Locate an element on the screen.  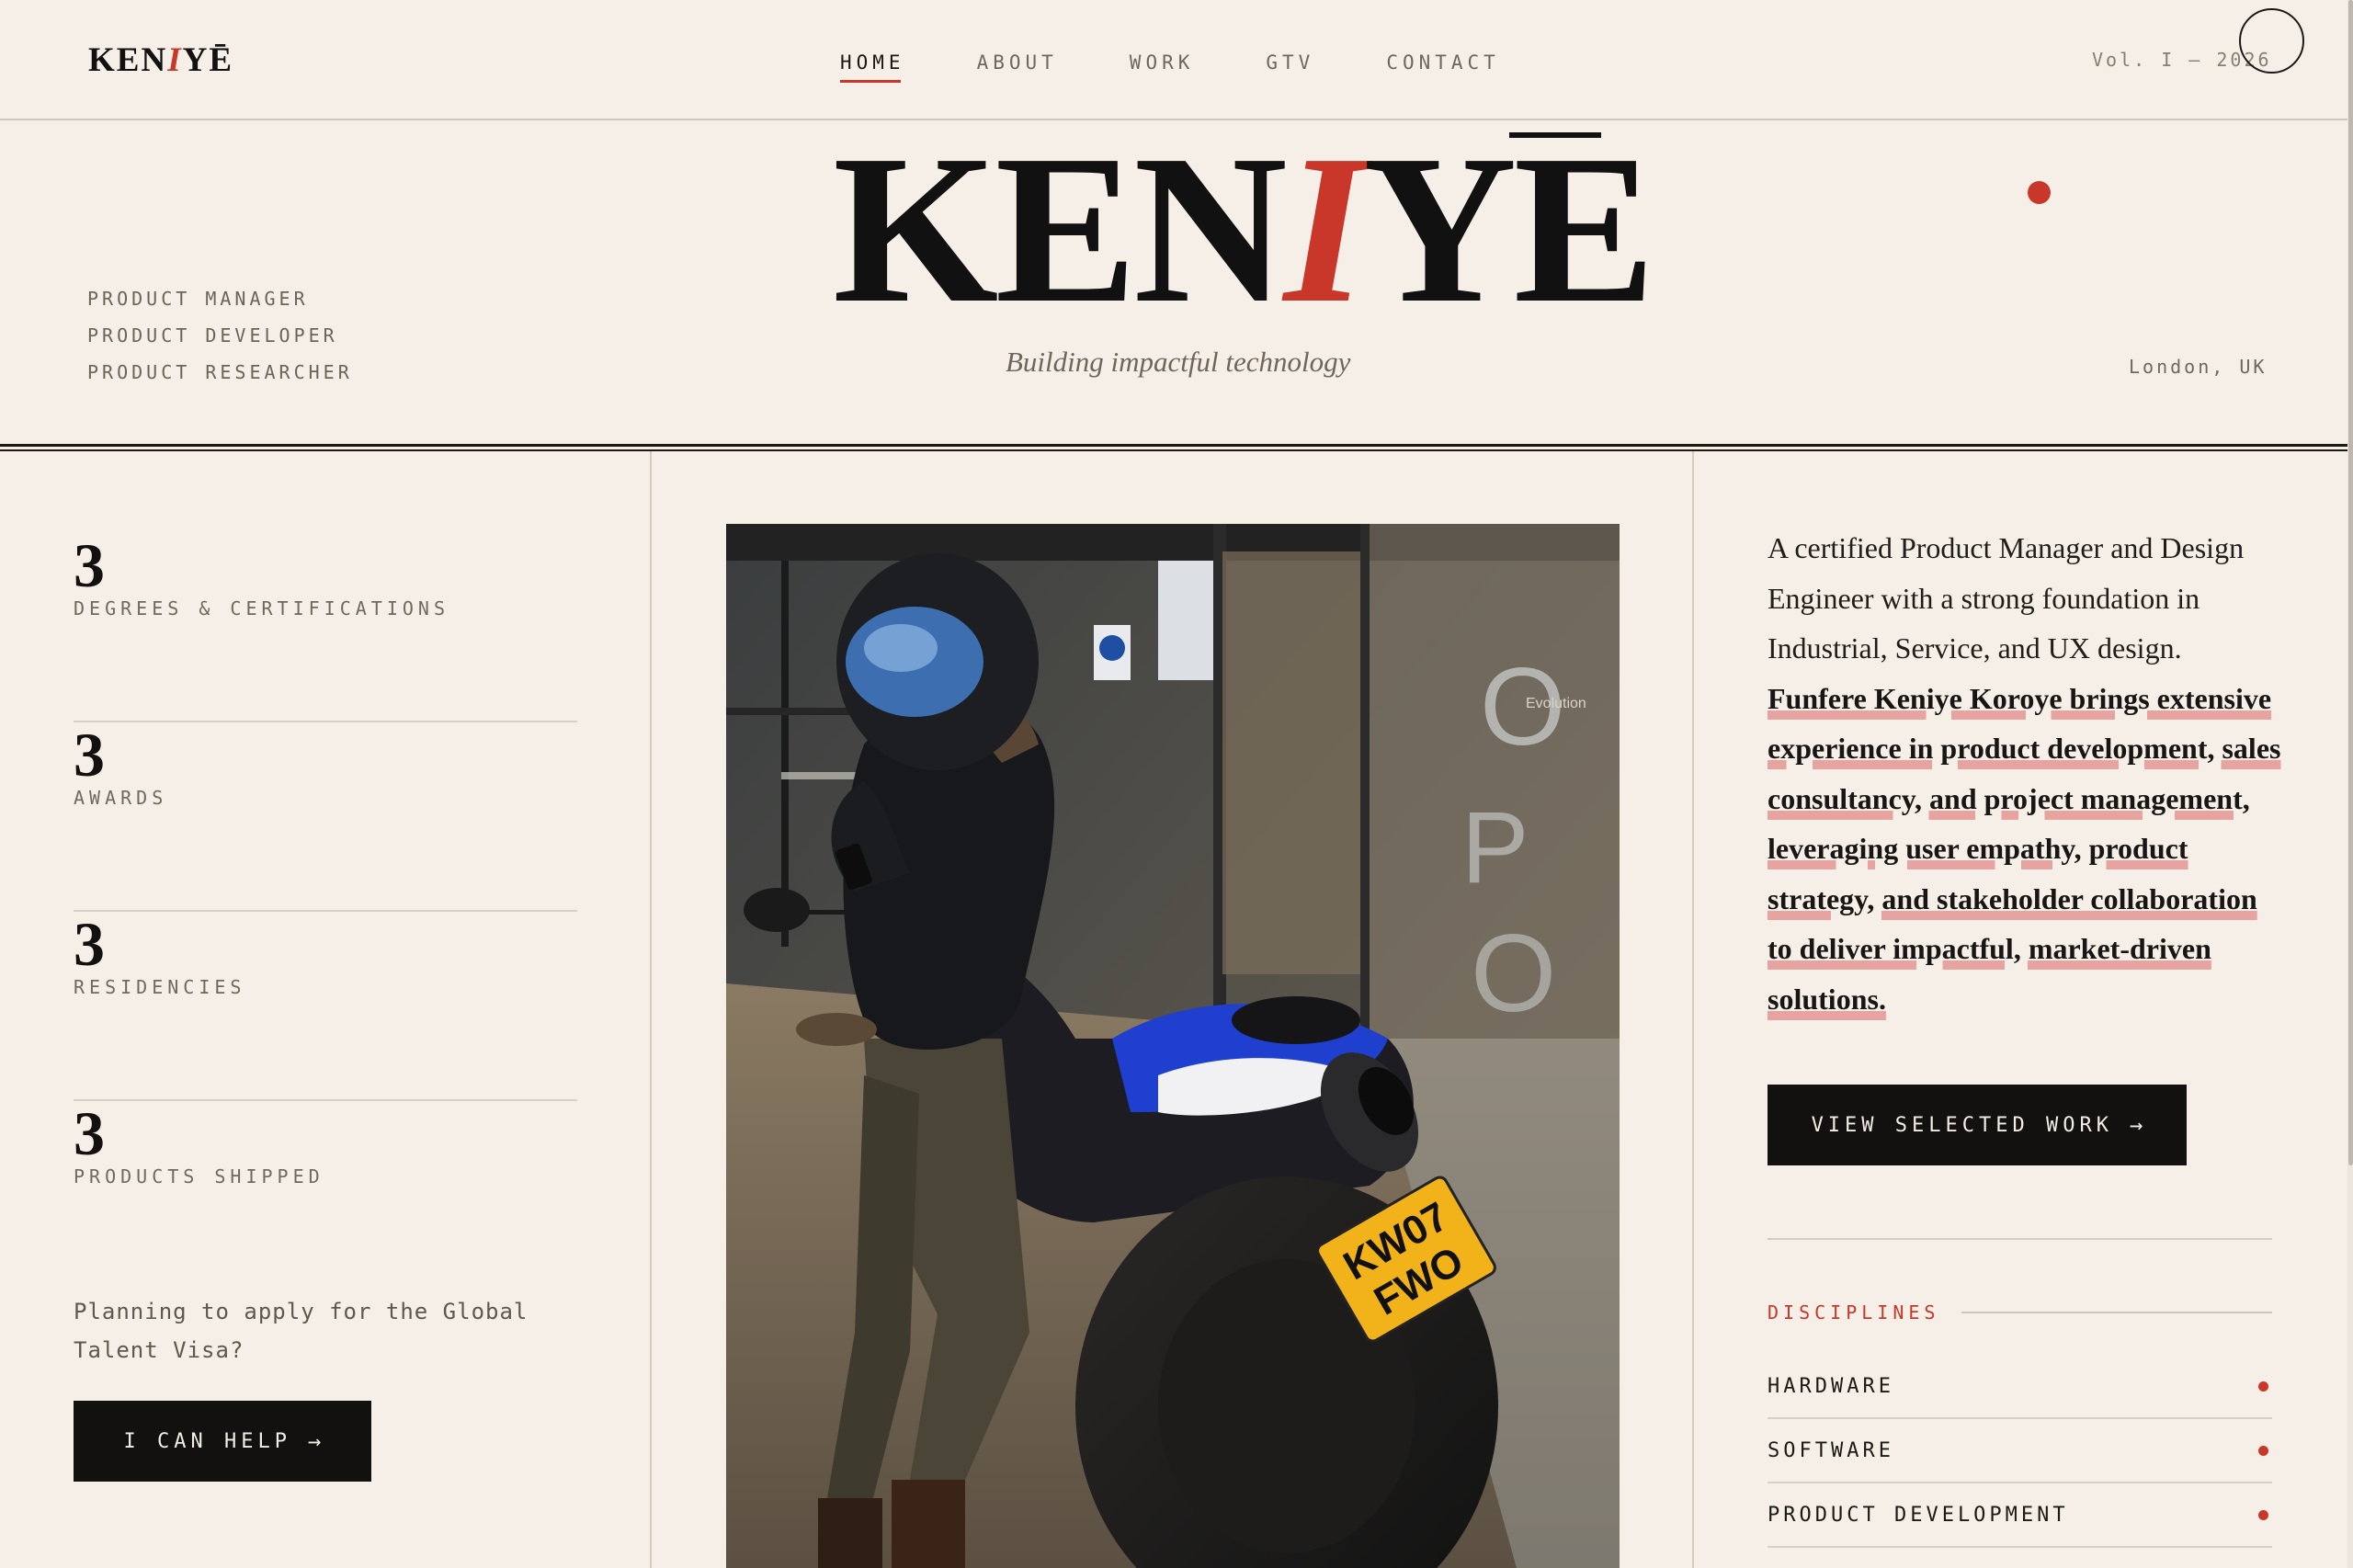
discipline-label: SOFTWARE is located at coordinates (1831, 1450).